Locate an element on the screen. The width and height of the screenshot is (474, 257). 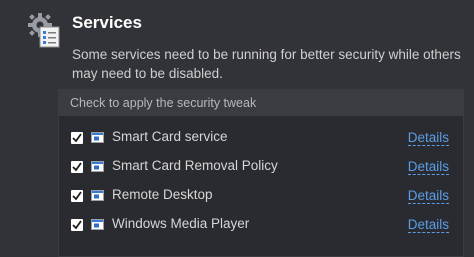
list-item-label: Remote Desktop is located at coordinates (162, 194).